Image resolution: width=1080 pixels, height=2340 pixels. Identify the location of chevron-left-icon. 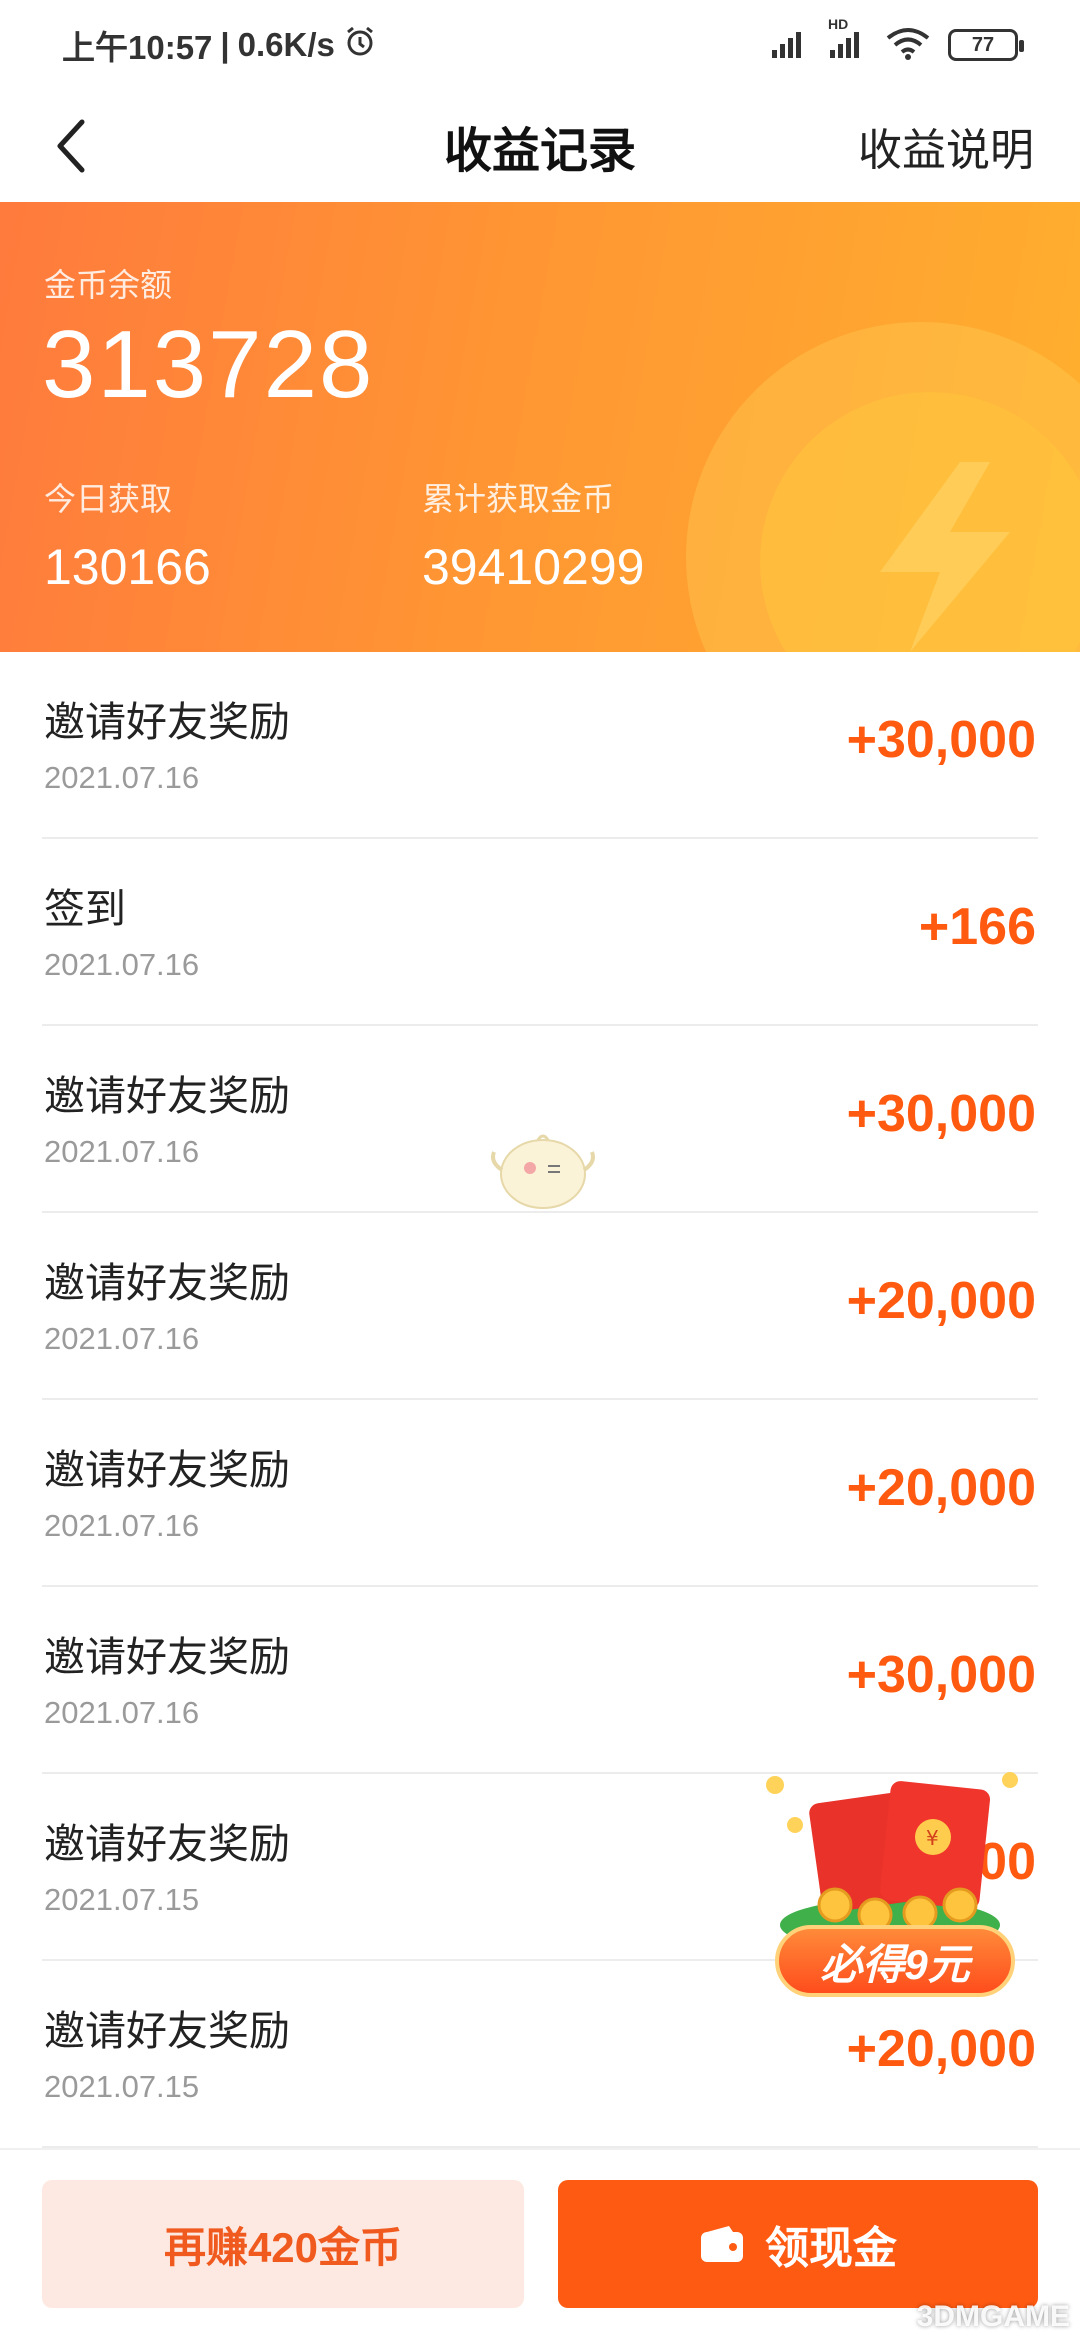
(71, 146).